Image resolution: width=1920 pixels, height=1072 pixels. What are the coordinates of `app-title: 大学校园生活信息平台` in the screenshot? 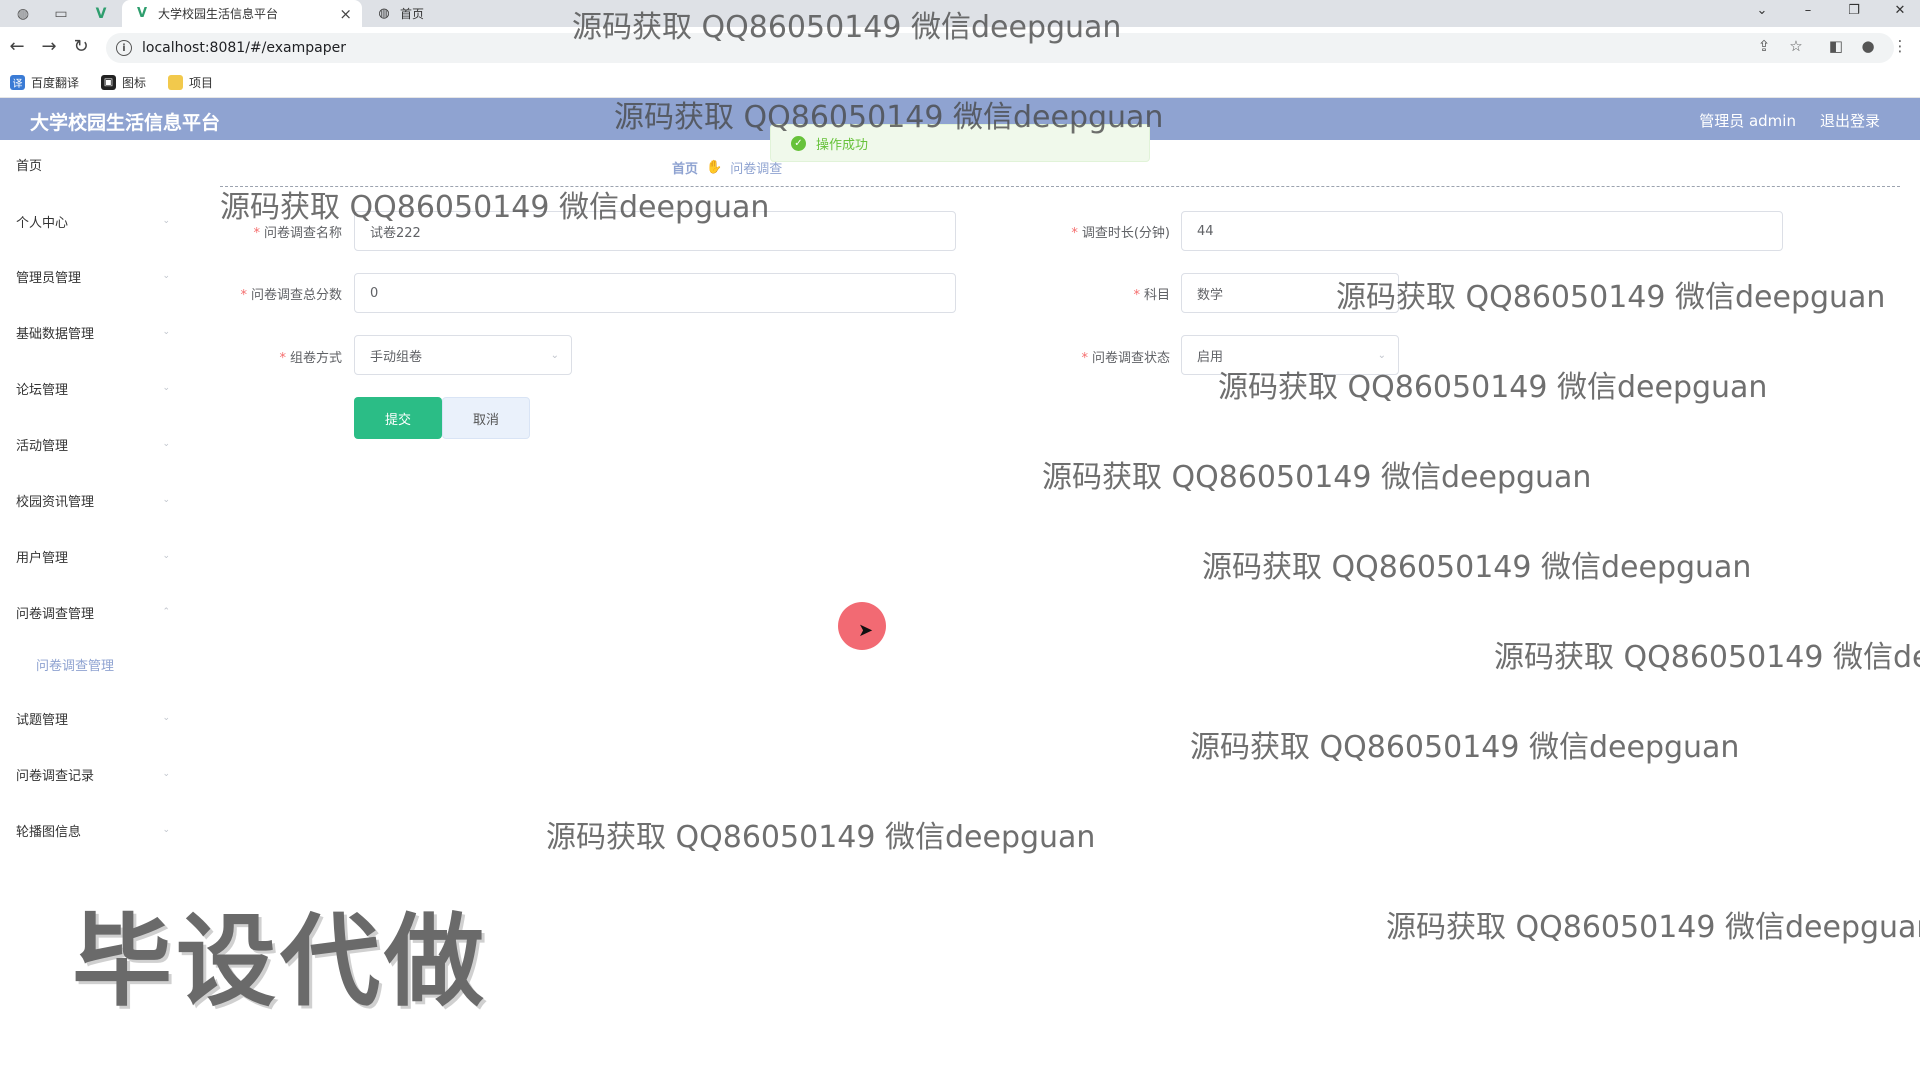 It's located at (125, 123).